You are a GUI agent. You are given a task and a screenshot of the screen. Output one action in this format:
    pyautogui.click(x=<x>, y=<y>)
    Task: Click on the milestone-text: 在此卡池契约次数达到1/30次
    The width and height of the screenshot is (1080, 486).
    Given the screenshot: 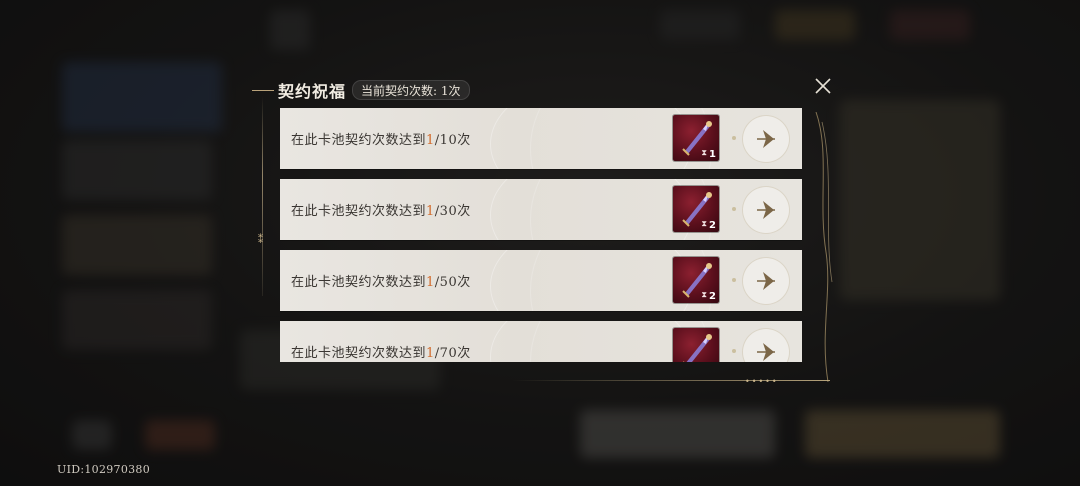 What is the action you would take?
    pyautogui.click(x=381, y=209)
    